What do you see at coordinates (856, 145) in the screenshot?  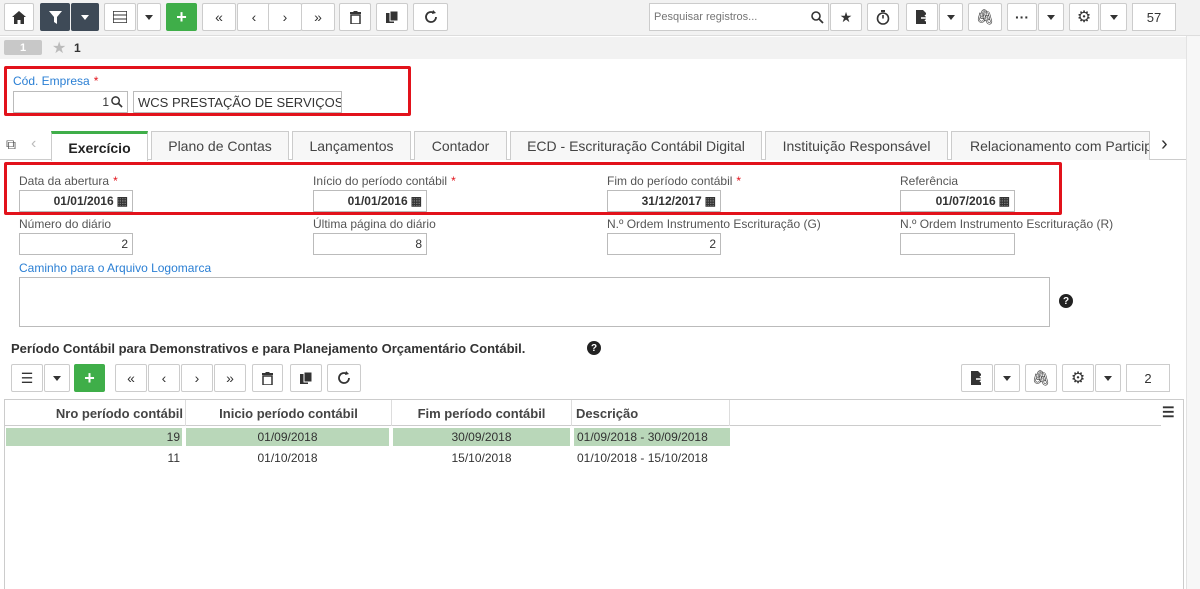 I see `tab-instituicao-responsavel: Instituição Responsável` at bounding box center [856, 145].